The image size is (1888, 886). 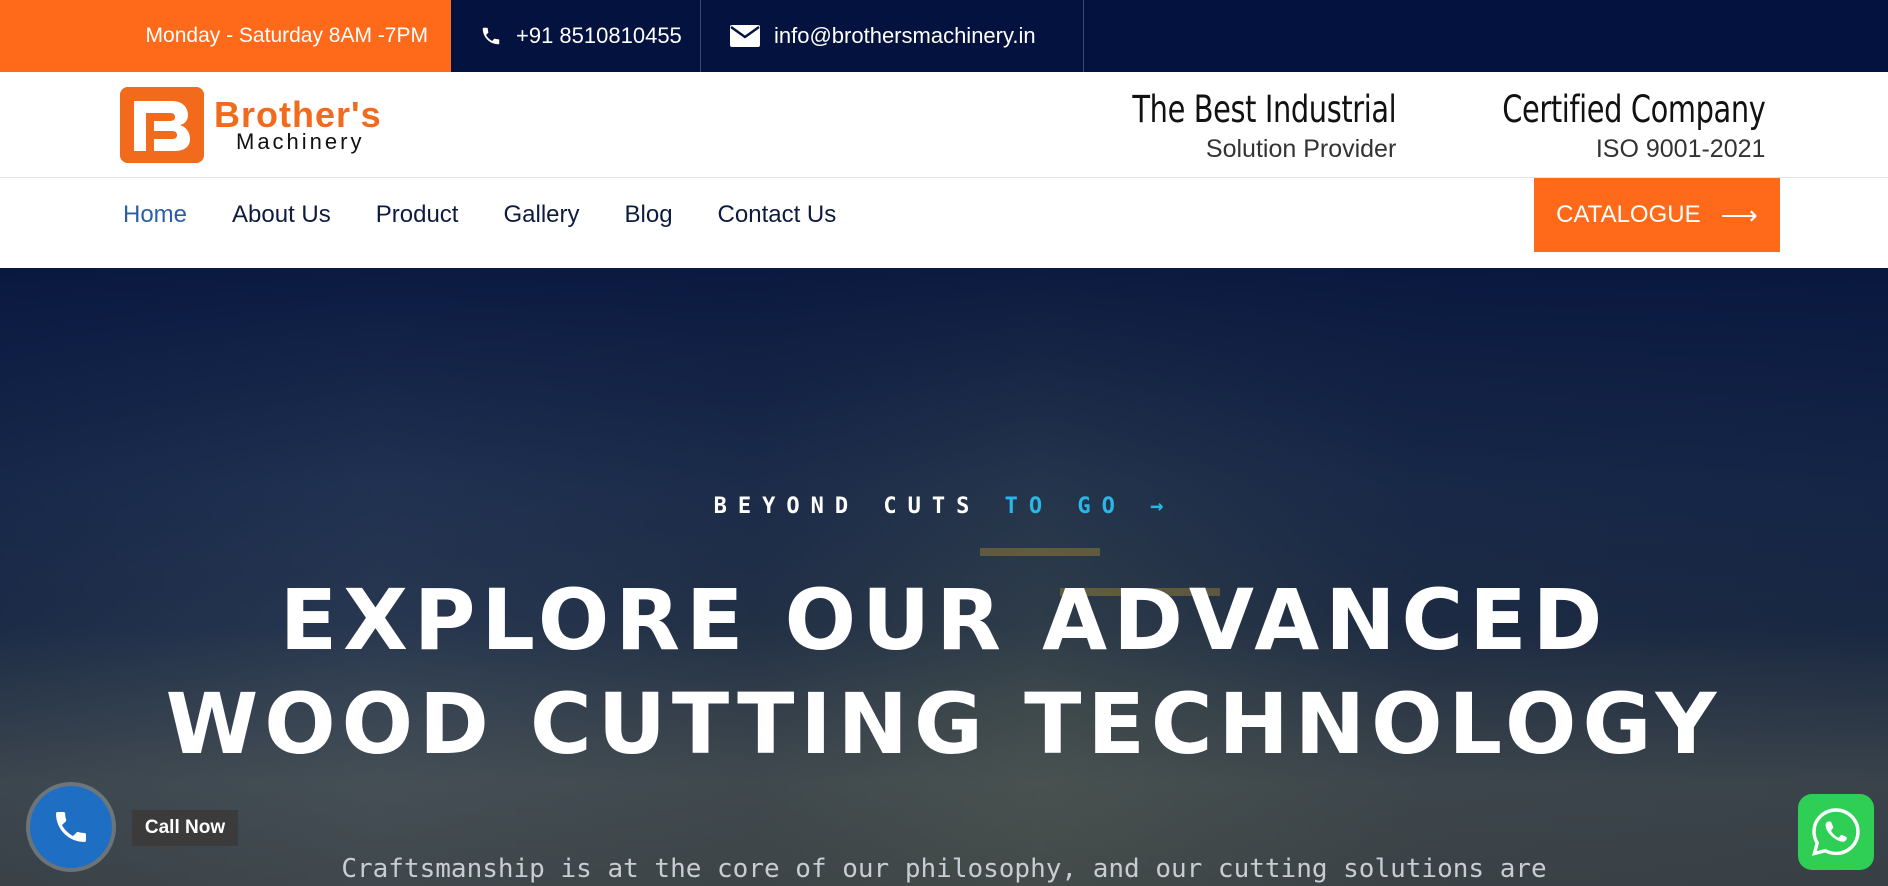 What do you see at coordinates (1628, 214) in the screenshot?
I see `catalogue-label: CATALOGUE` at bounding box center [1628, 214].